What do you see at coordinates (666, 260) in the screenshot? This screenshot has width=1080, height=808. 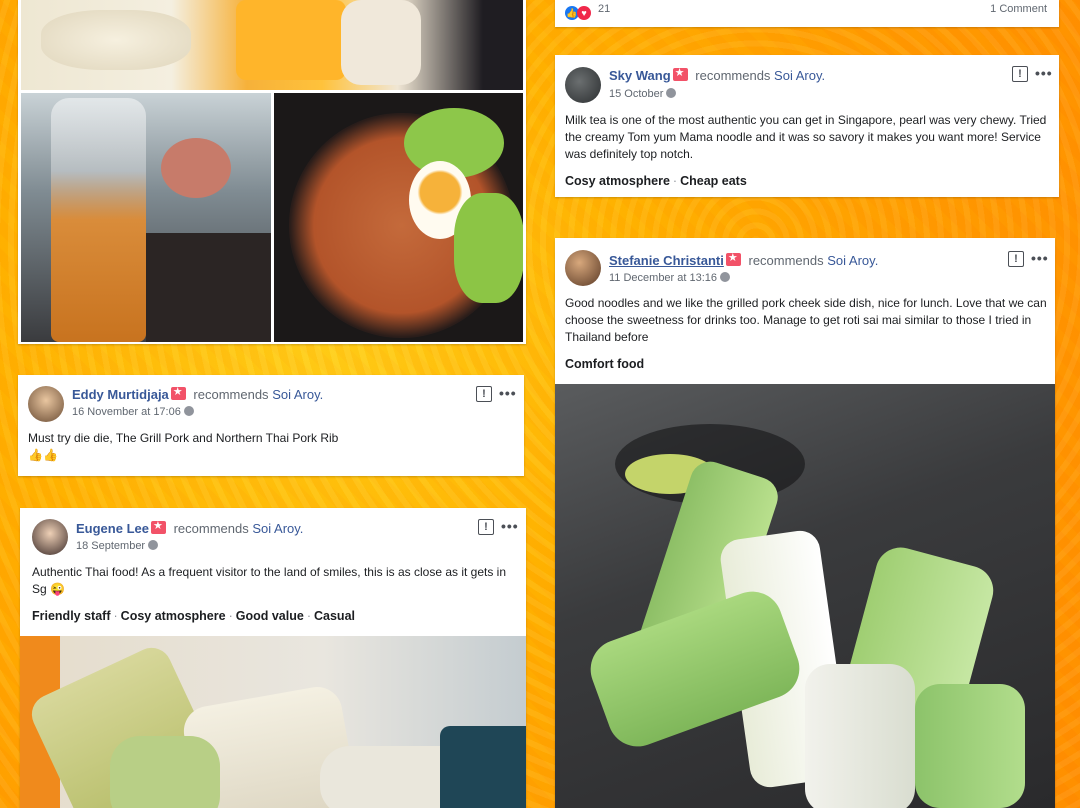 I see `author-name: Stefanie Christanti` at bounding box center [666, 260].